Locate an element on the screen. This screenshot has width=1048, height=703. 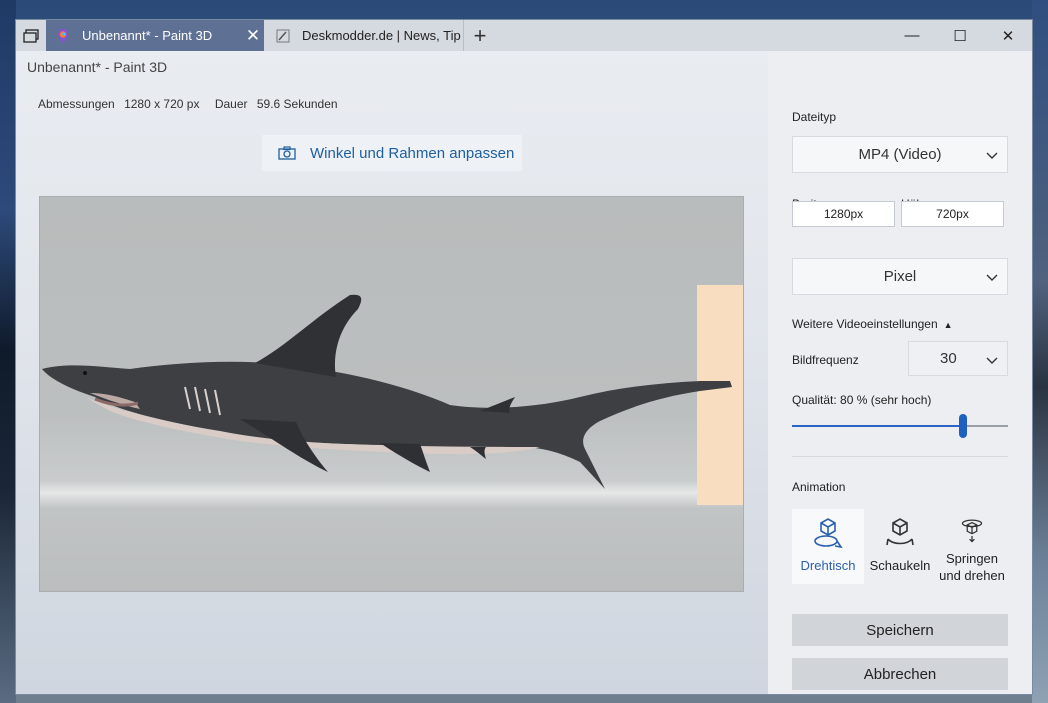
animation-bounce-spin: Springen und drehen is located at coordinates (972, 546).